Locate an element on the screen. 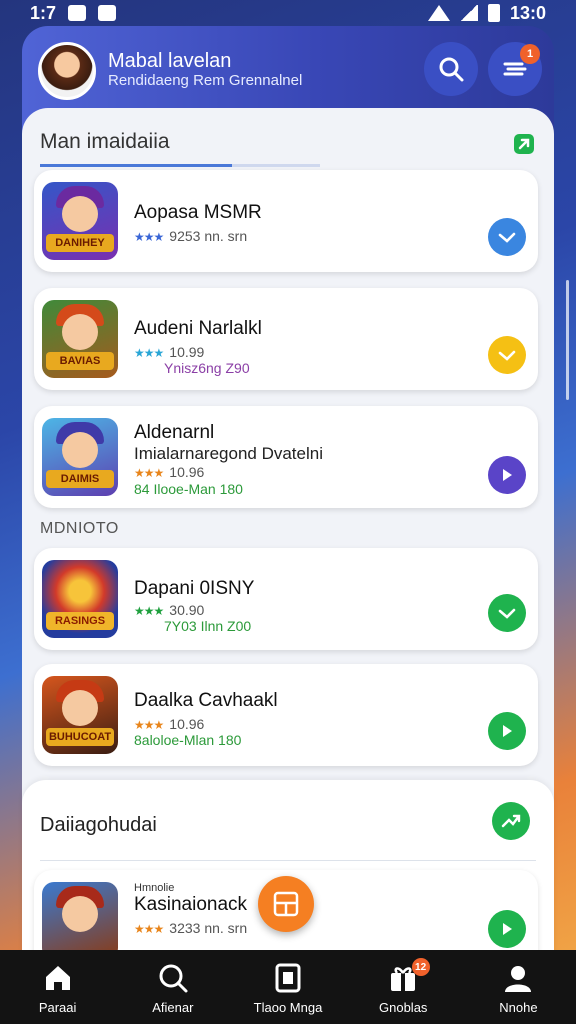 The width and height of the screenshot is (576, 1024). nav-label: Afienar is located at coordinates (173, 1007).